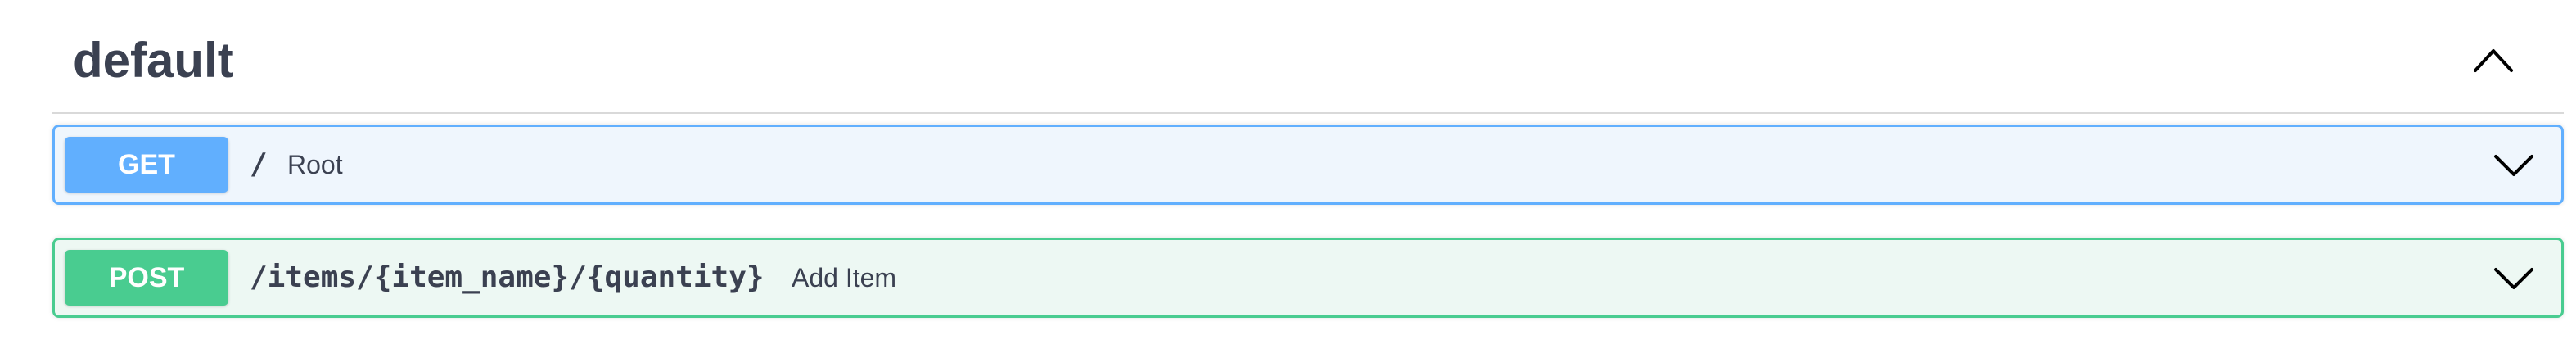  I want to click on tag-title: default, so click(153, 61).